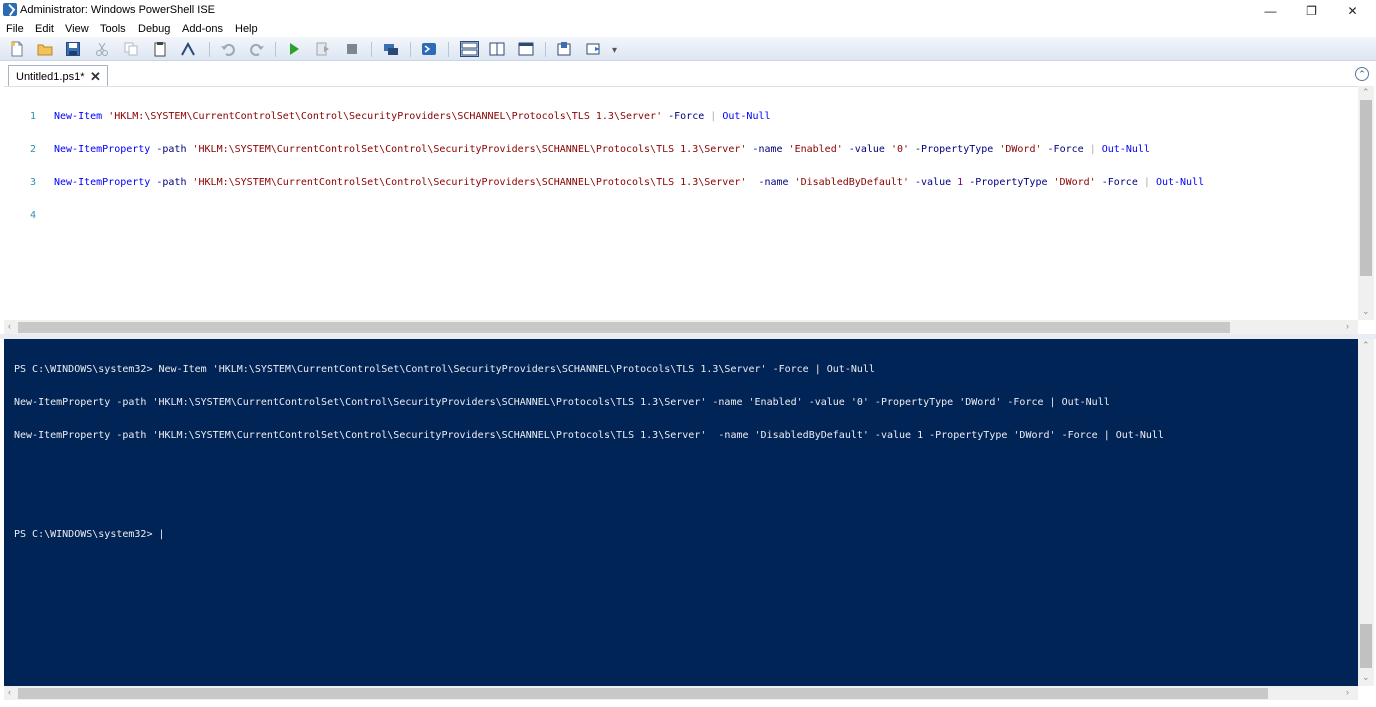 This screenshot has width=1376, height=707. Describe the element at coordinates (188, 49) in the screenshot. I see `clear-icon` at that location.